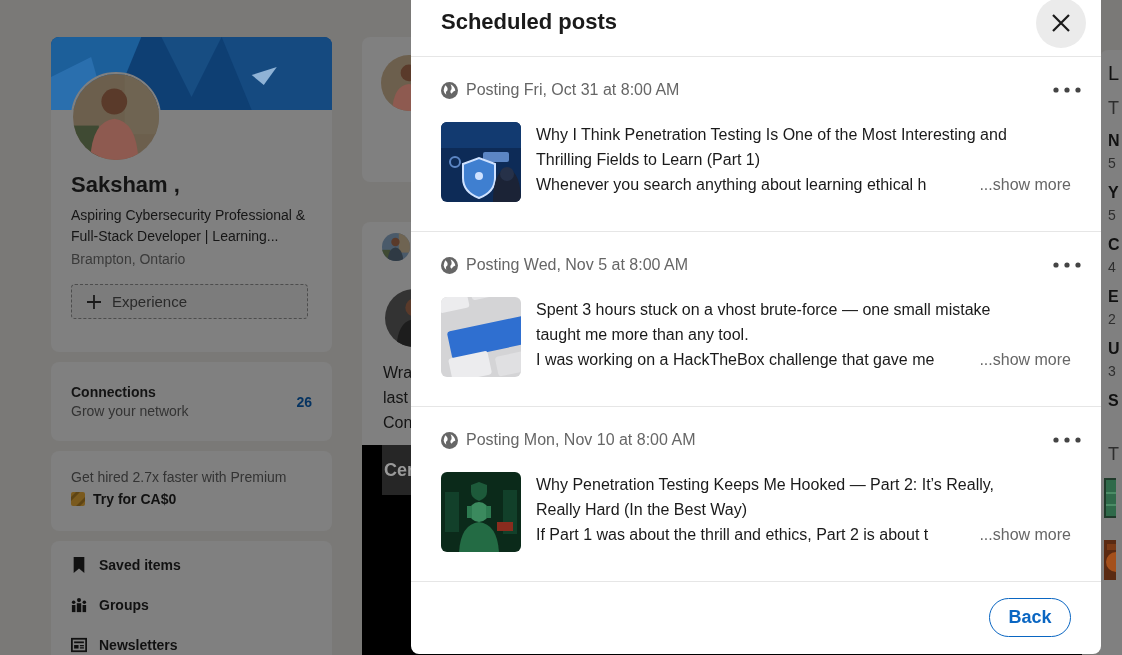  I want to click on news-headline: N, so click(1115, 141).